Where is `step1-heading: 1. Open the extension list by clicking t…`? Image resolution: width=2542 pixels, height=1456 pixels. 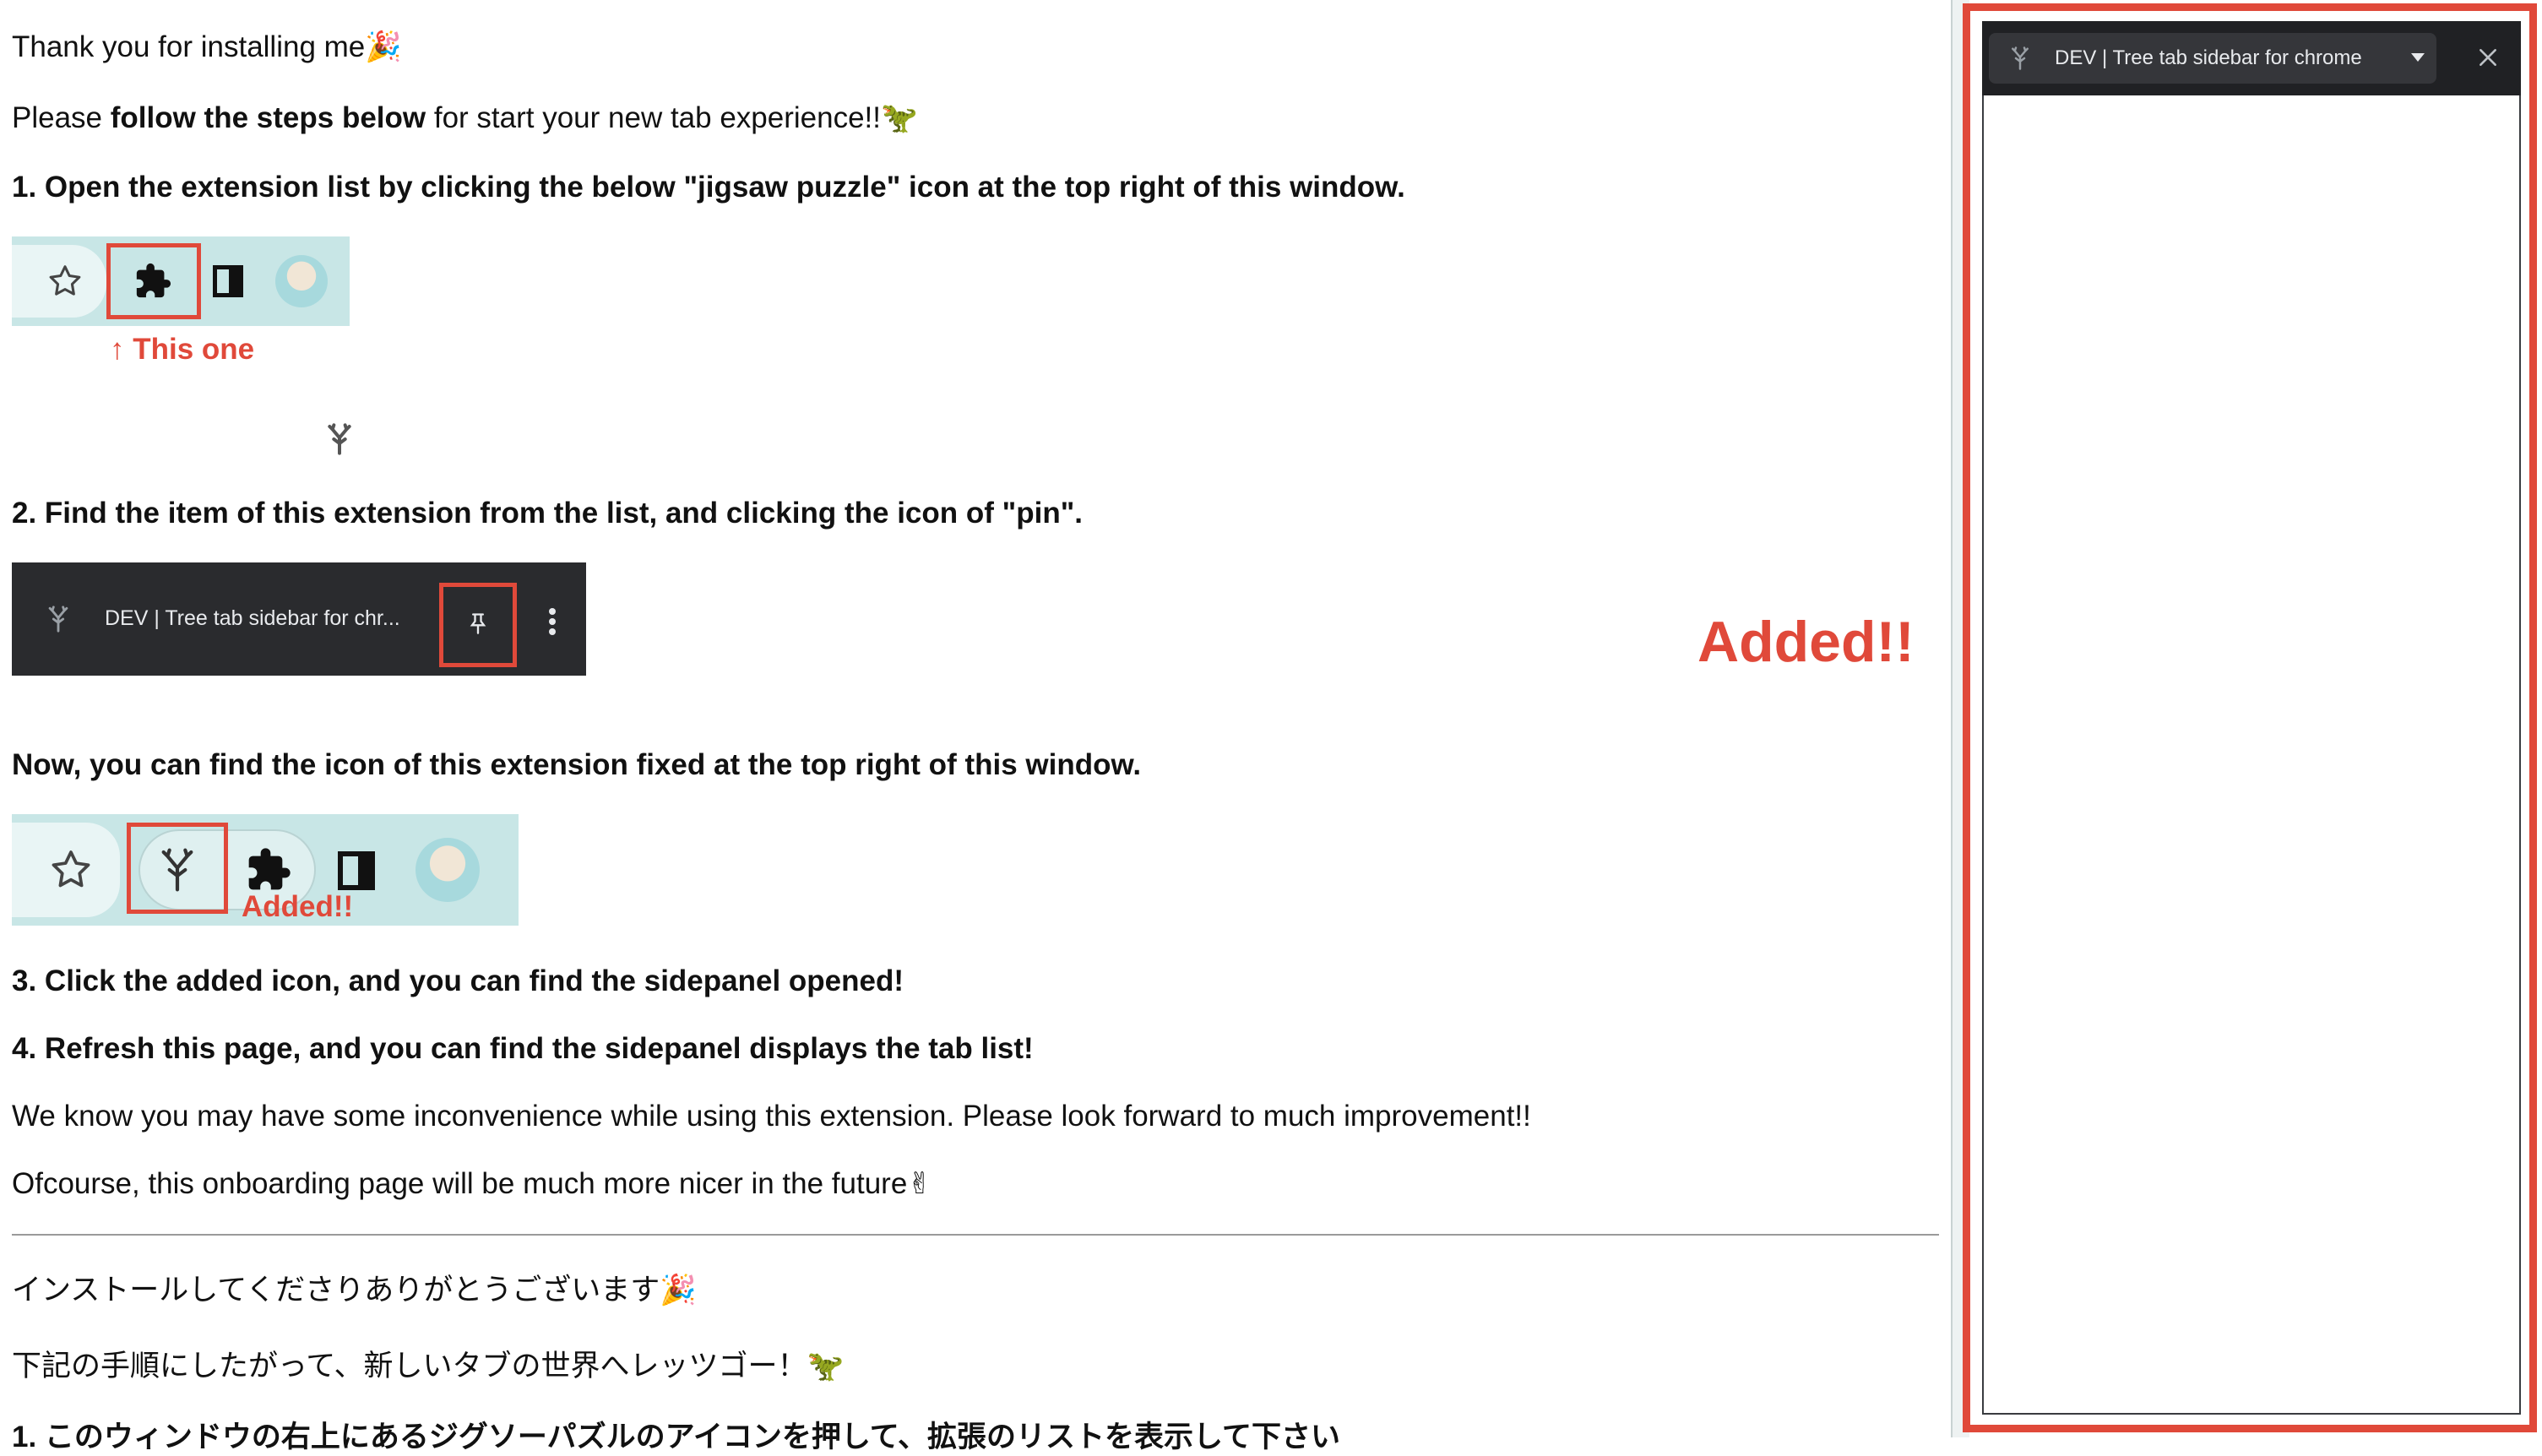 step1-heading: 1. Open the extension list by clicking t… is located at coordinates (708, 187).